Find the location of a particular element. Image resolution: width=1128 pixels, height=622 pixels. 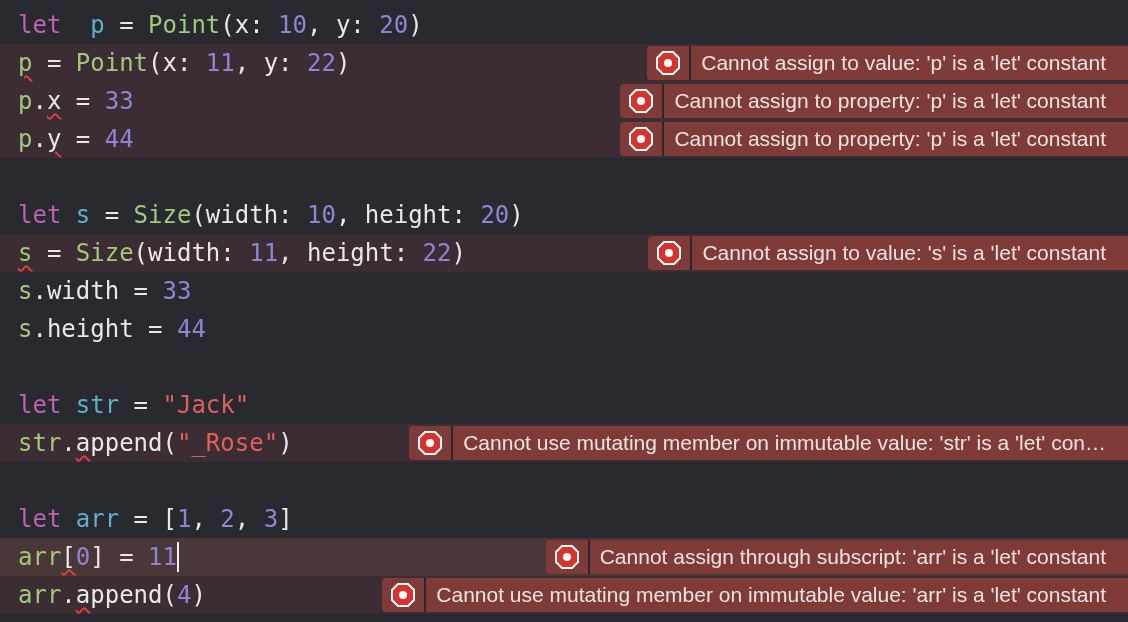

code-line: s.width = 33 is located at coordinates (104, 291).